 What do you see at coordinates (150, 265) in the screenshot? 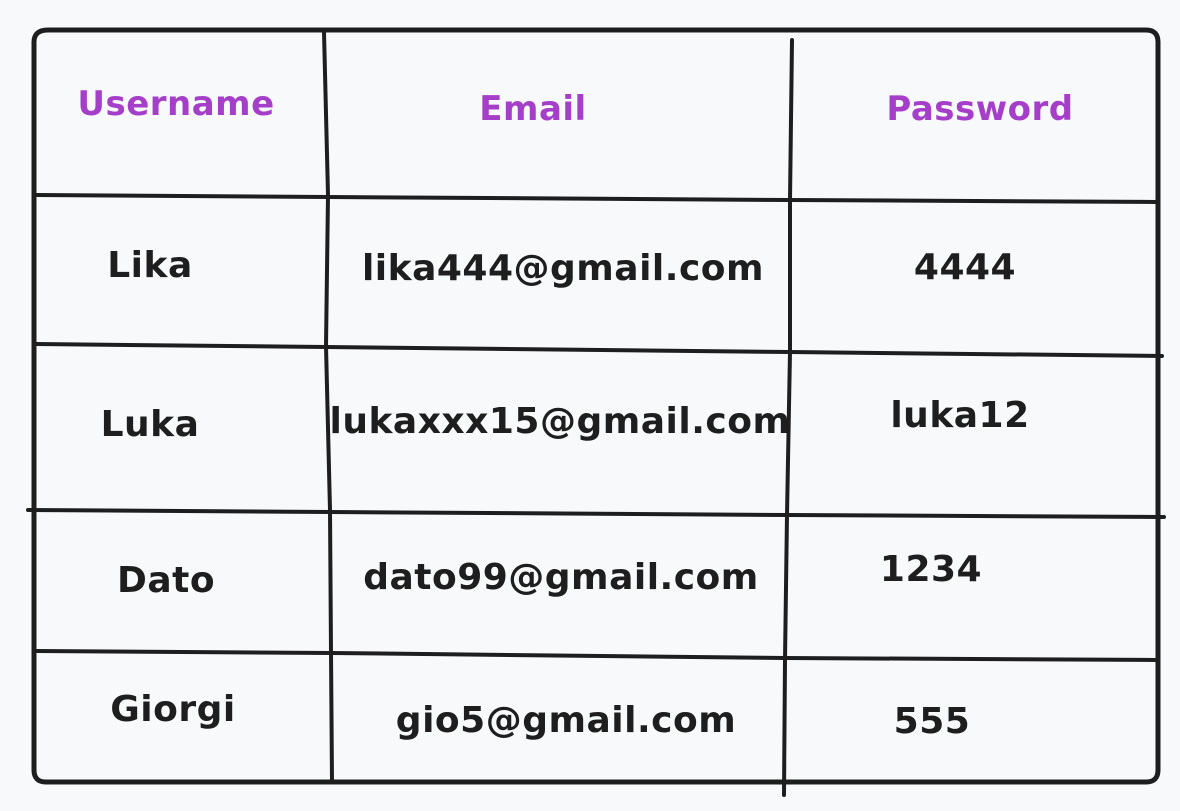
I see `cell-username: Lika` at bounding box center [150, 265].